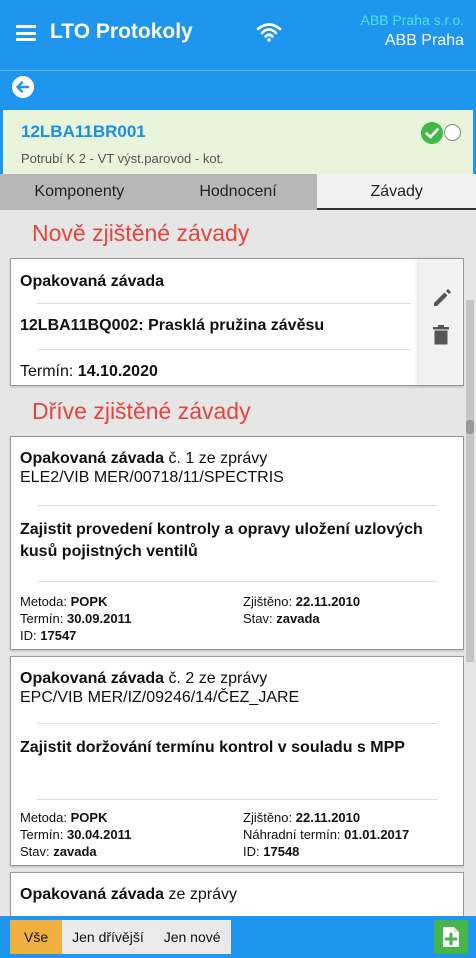  Describe the element at coordinates (23, 87) in the screenshot. I see `back-arrow-icon` at that location.